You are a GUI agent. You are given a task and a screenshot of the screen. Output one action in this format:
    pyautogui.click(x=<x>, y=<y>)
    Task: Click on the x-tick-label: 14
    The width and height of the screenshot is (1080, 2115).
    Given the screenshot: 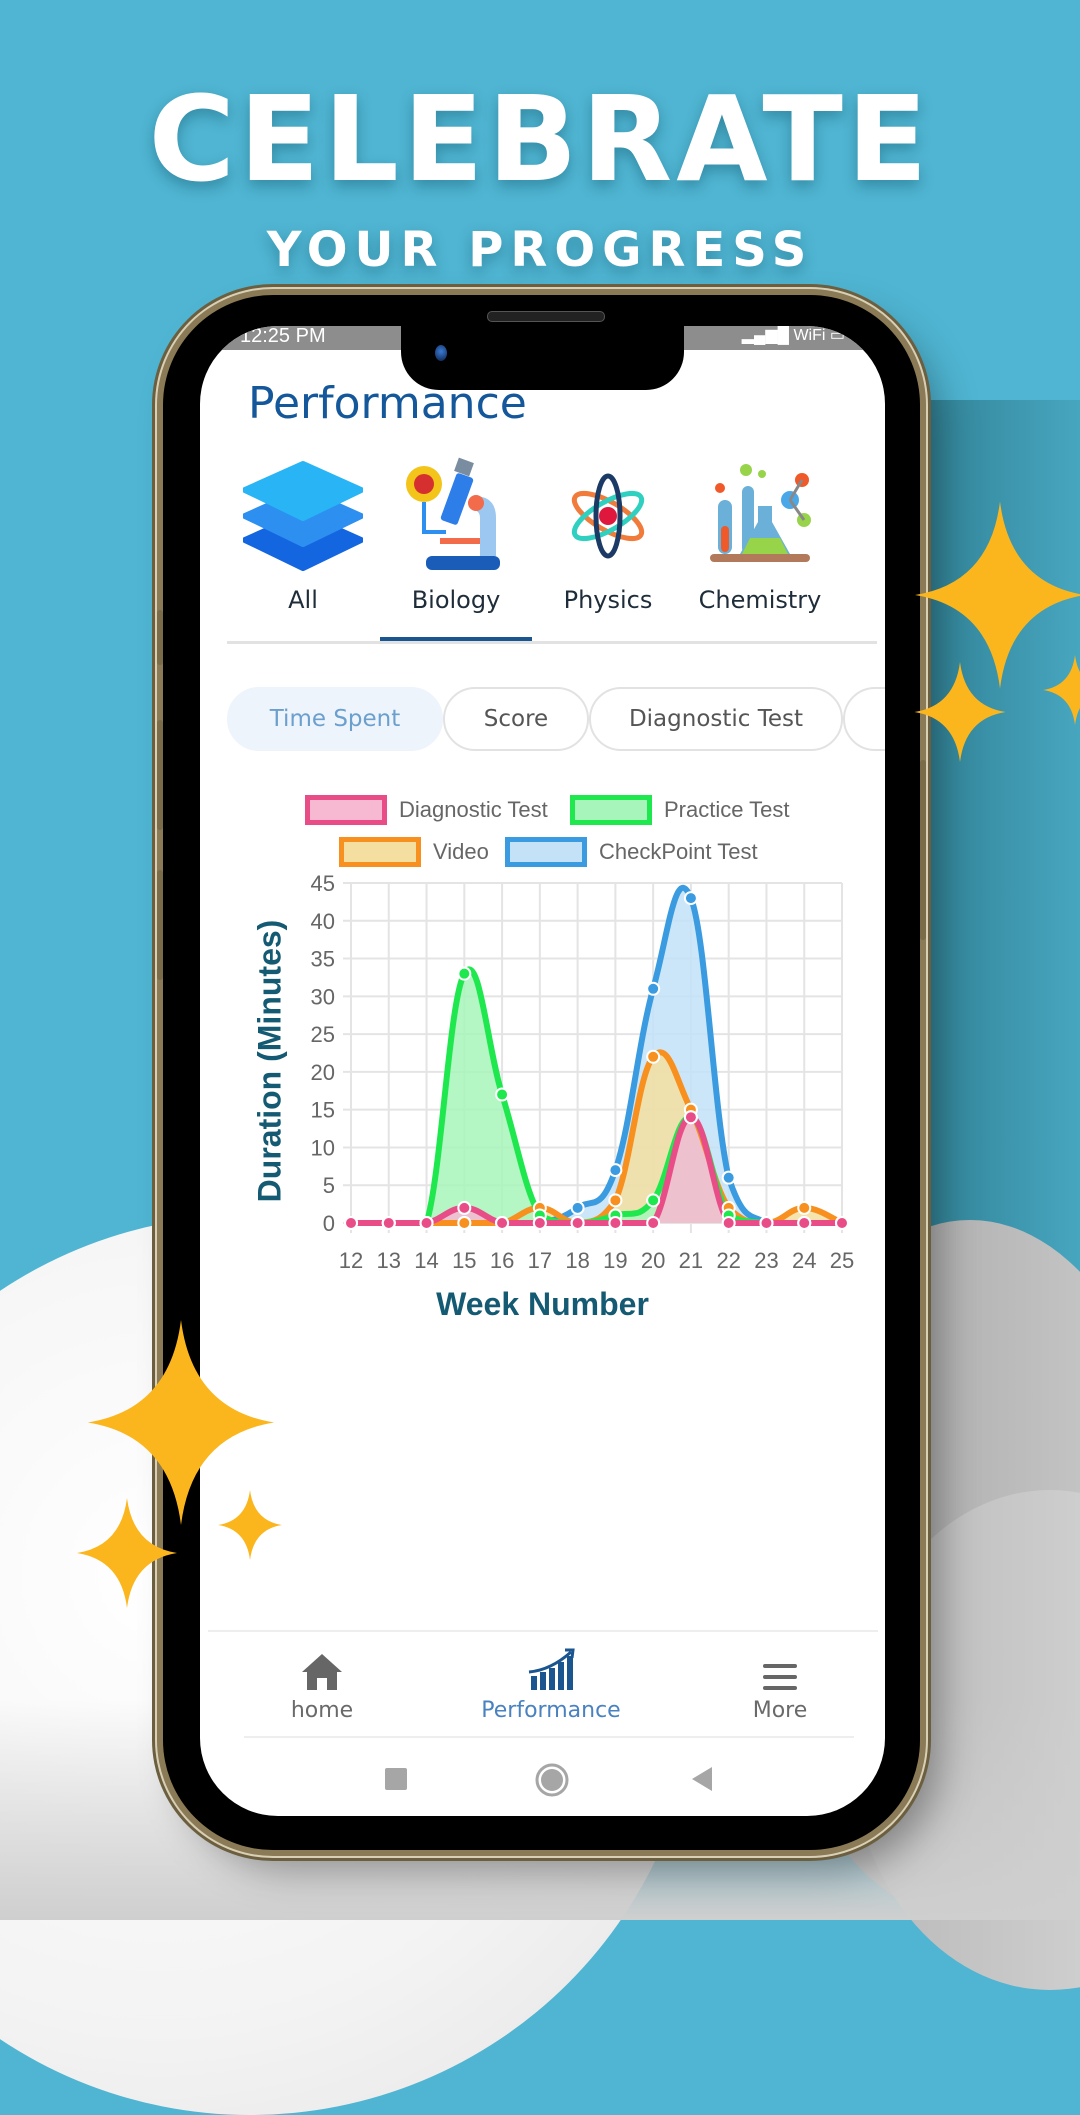 What is the action you would take?
    pyautogui.click(x=426, y=1260)
    